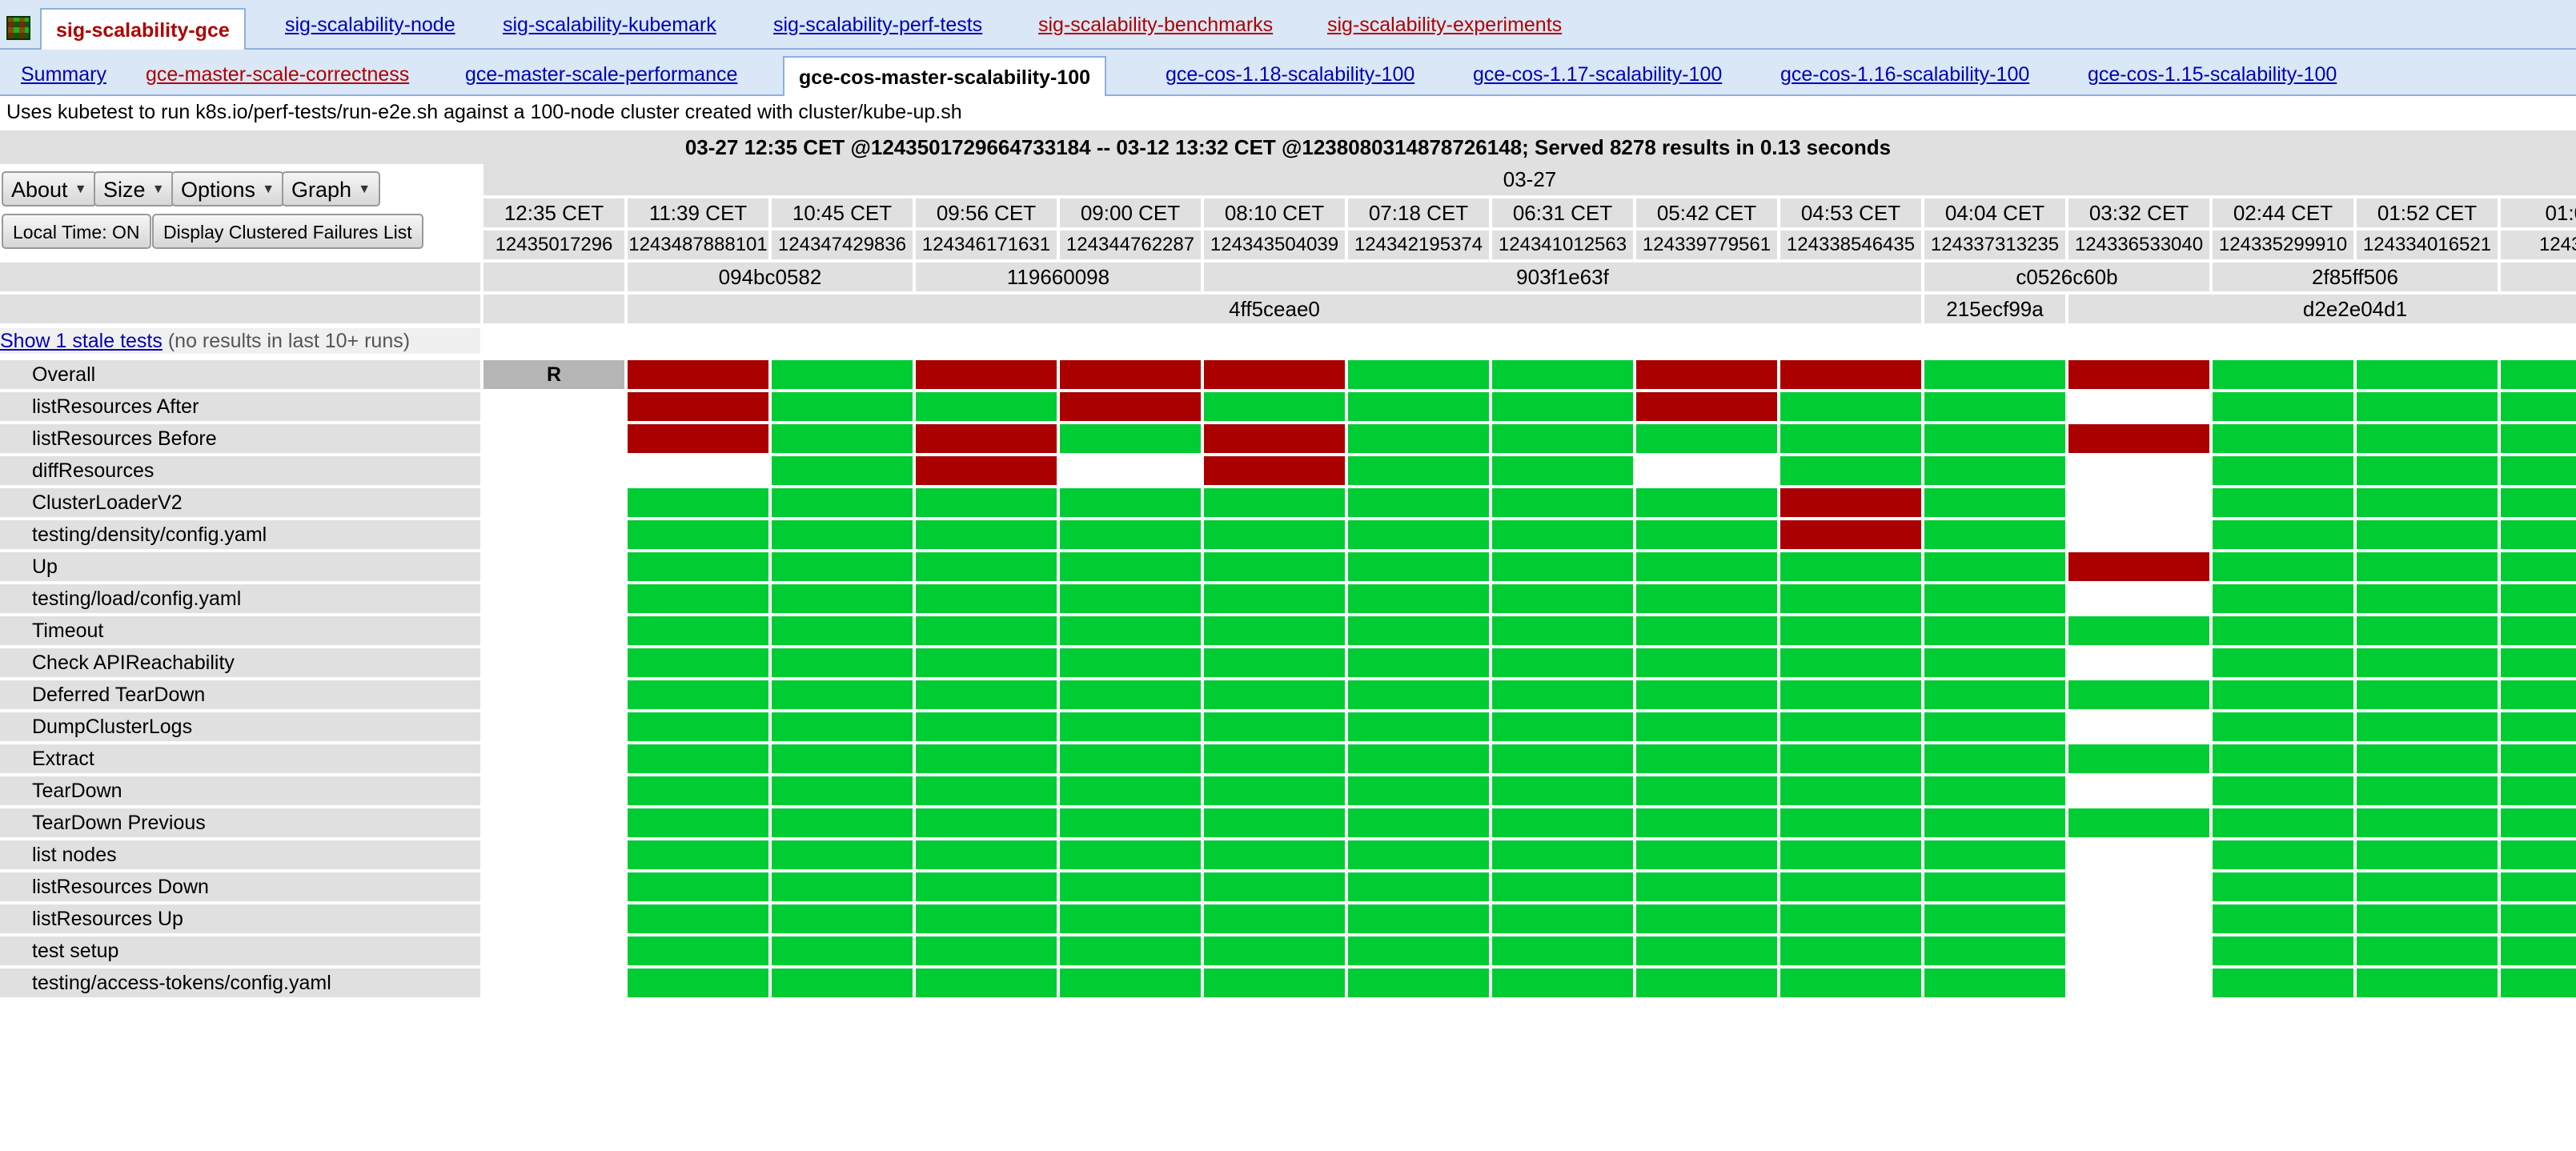  I want to click on column-build-id: 124347429836, so click(842, 245).